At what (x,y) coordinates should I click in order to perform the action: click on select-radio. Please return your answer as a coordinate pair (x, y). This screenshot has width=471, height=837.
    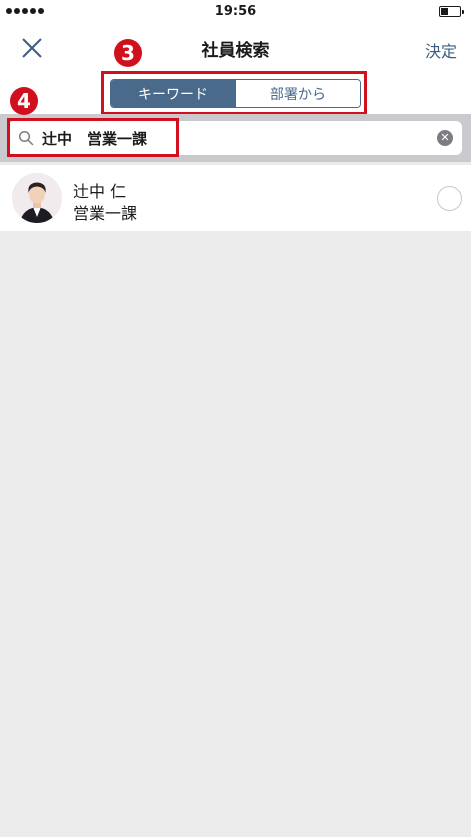
    Looking at the image, I should click on (449, 198).